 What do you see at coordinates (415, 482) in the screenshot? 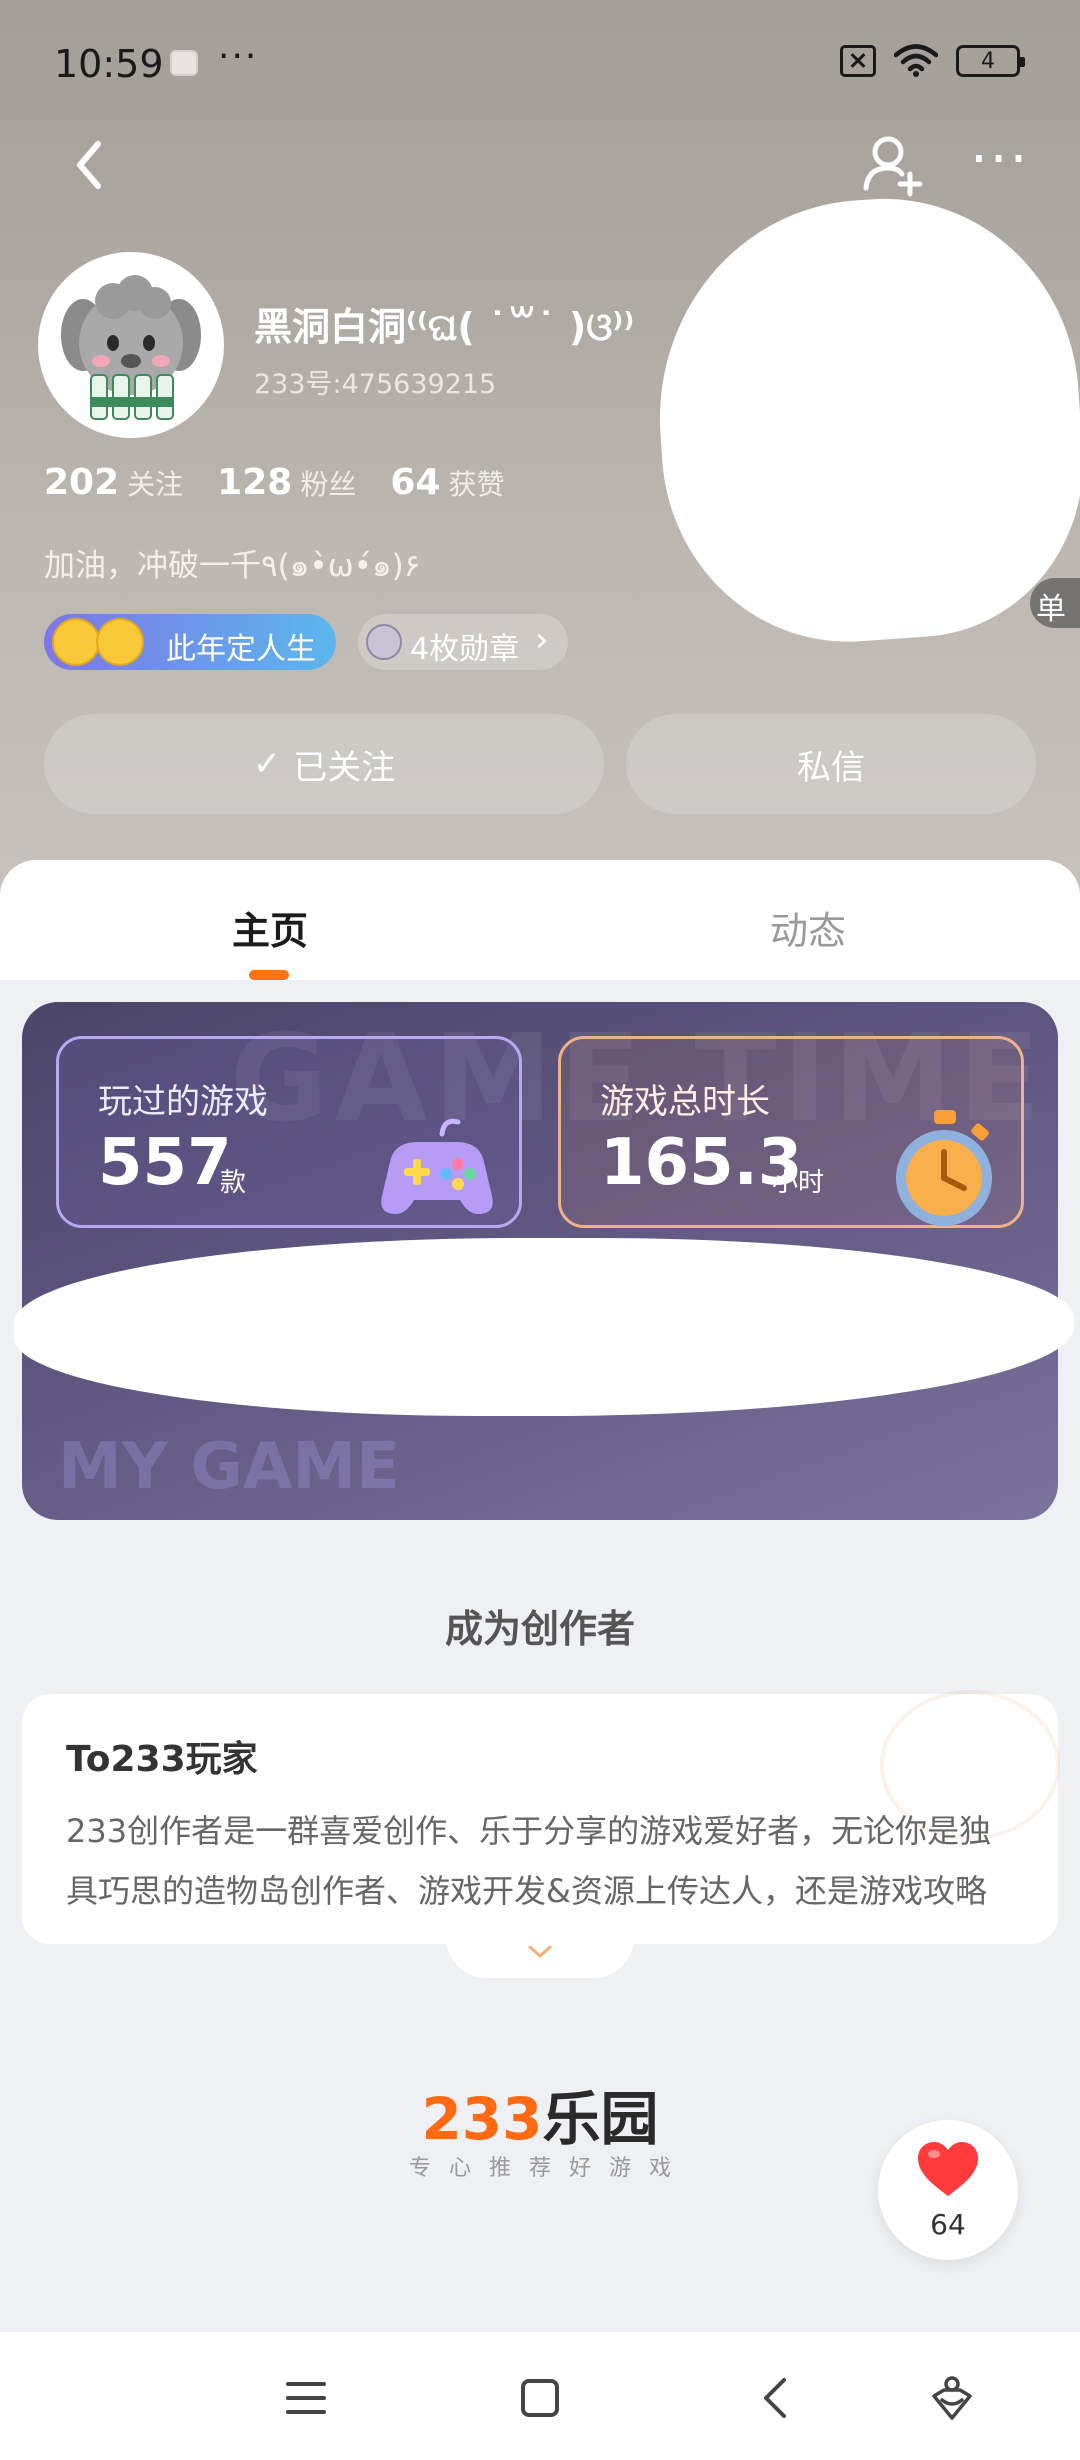
I see `likes-count: 64` at bounding box center [415, 482].